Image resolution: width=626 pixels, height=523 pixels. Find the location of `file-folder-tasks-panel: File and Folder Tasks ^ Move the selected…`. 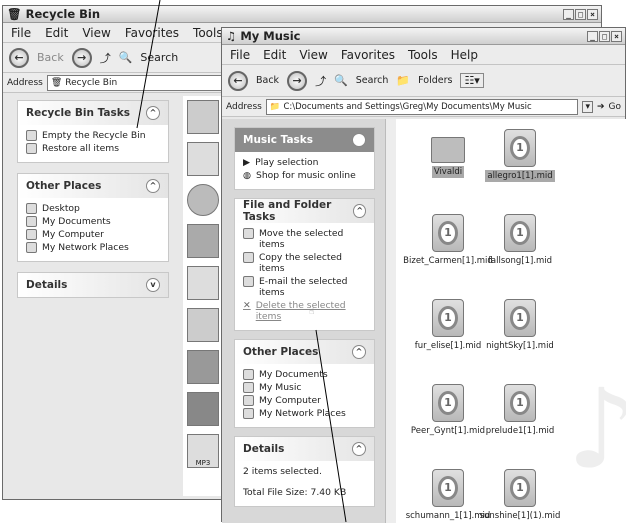

file-folder-tasks-panel: File and Folder Tasks ^ Move the selected… is located at coordinates (304, 264).